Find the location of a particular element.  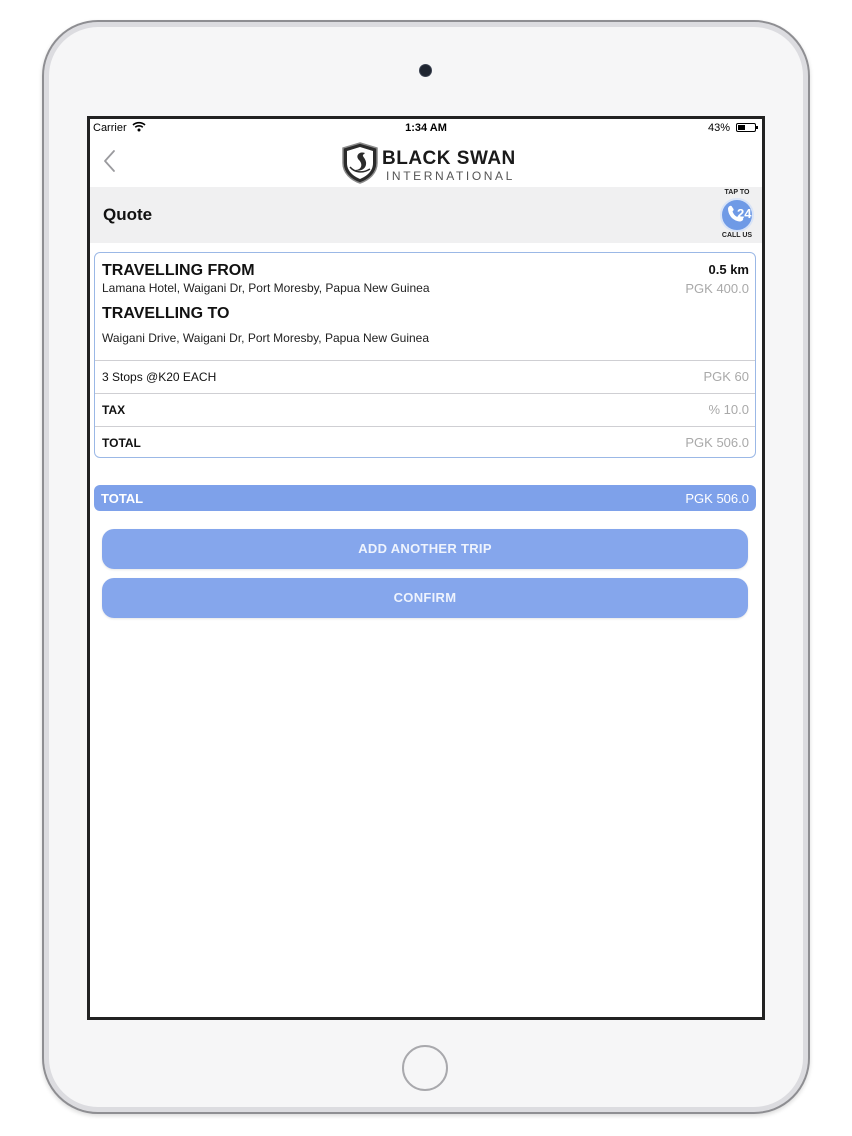

navigation-bar: BLACK SWAN INTERNATIONAL is located at coordinates (426, 161).